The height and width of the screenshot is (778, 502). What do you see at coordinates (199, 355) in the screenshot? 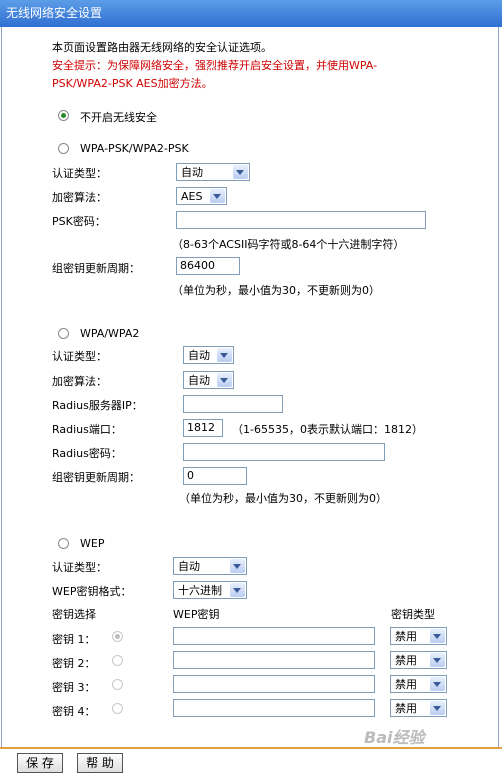
I see `wpa-auth-value: 自动` at bounding box center [199, 355].